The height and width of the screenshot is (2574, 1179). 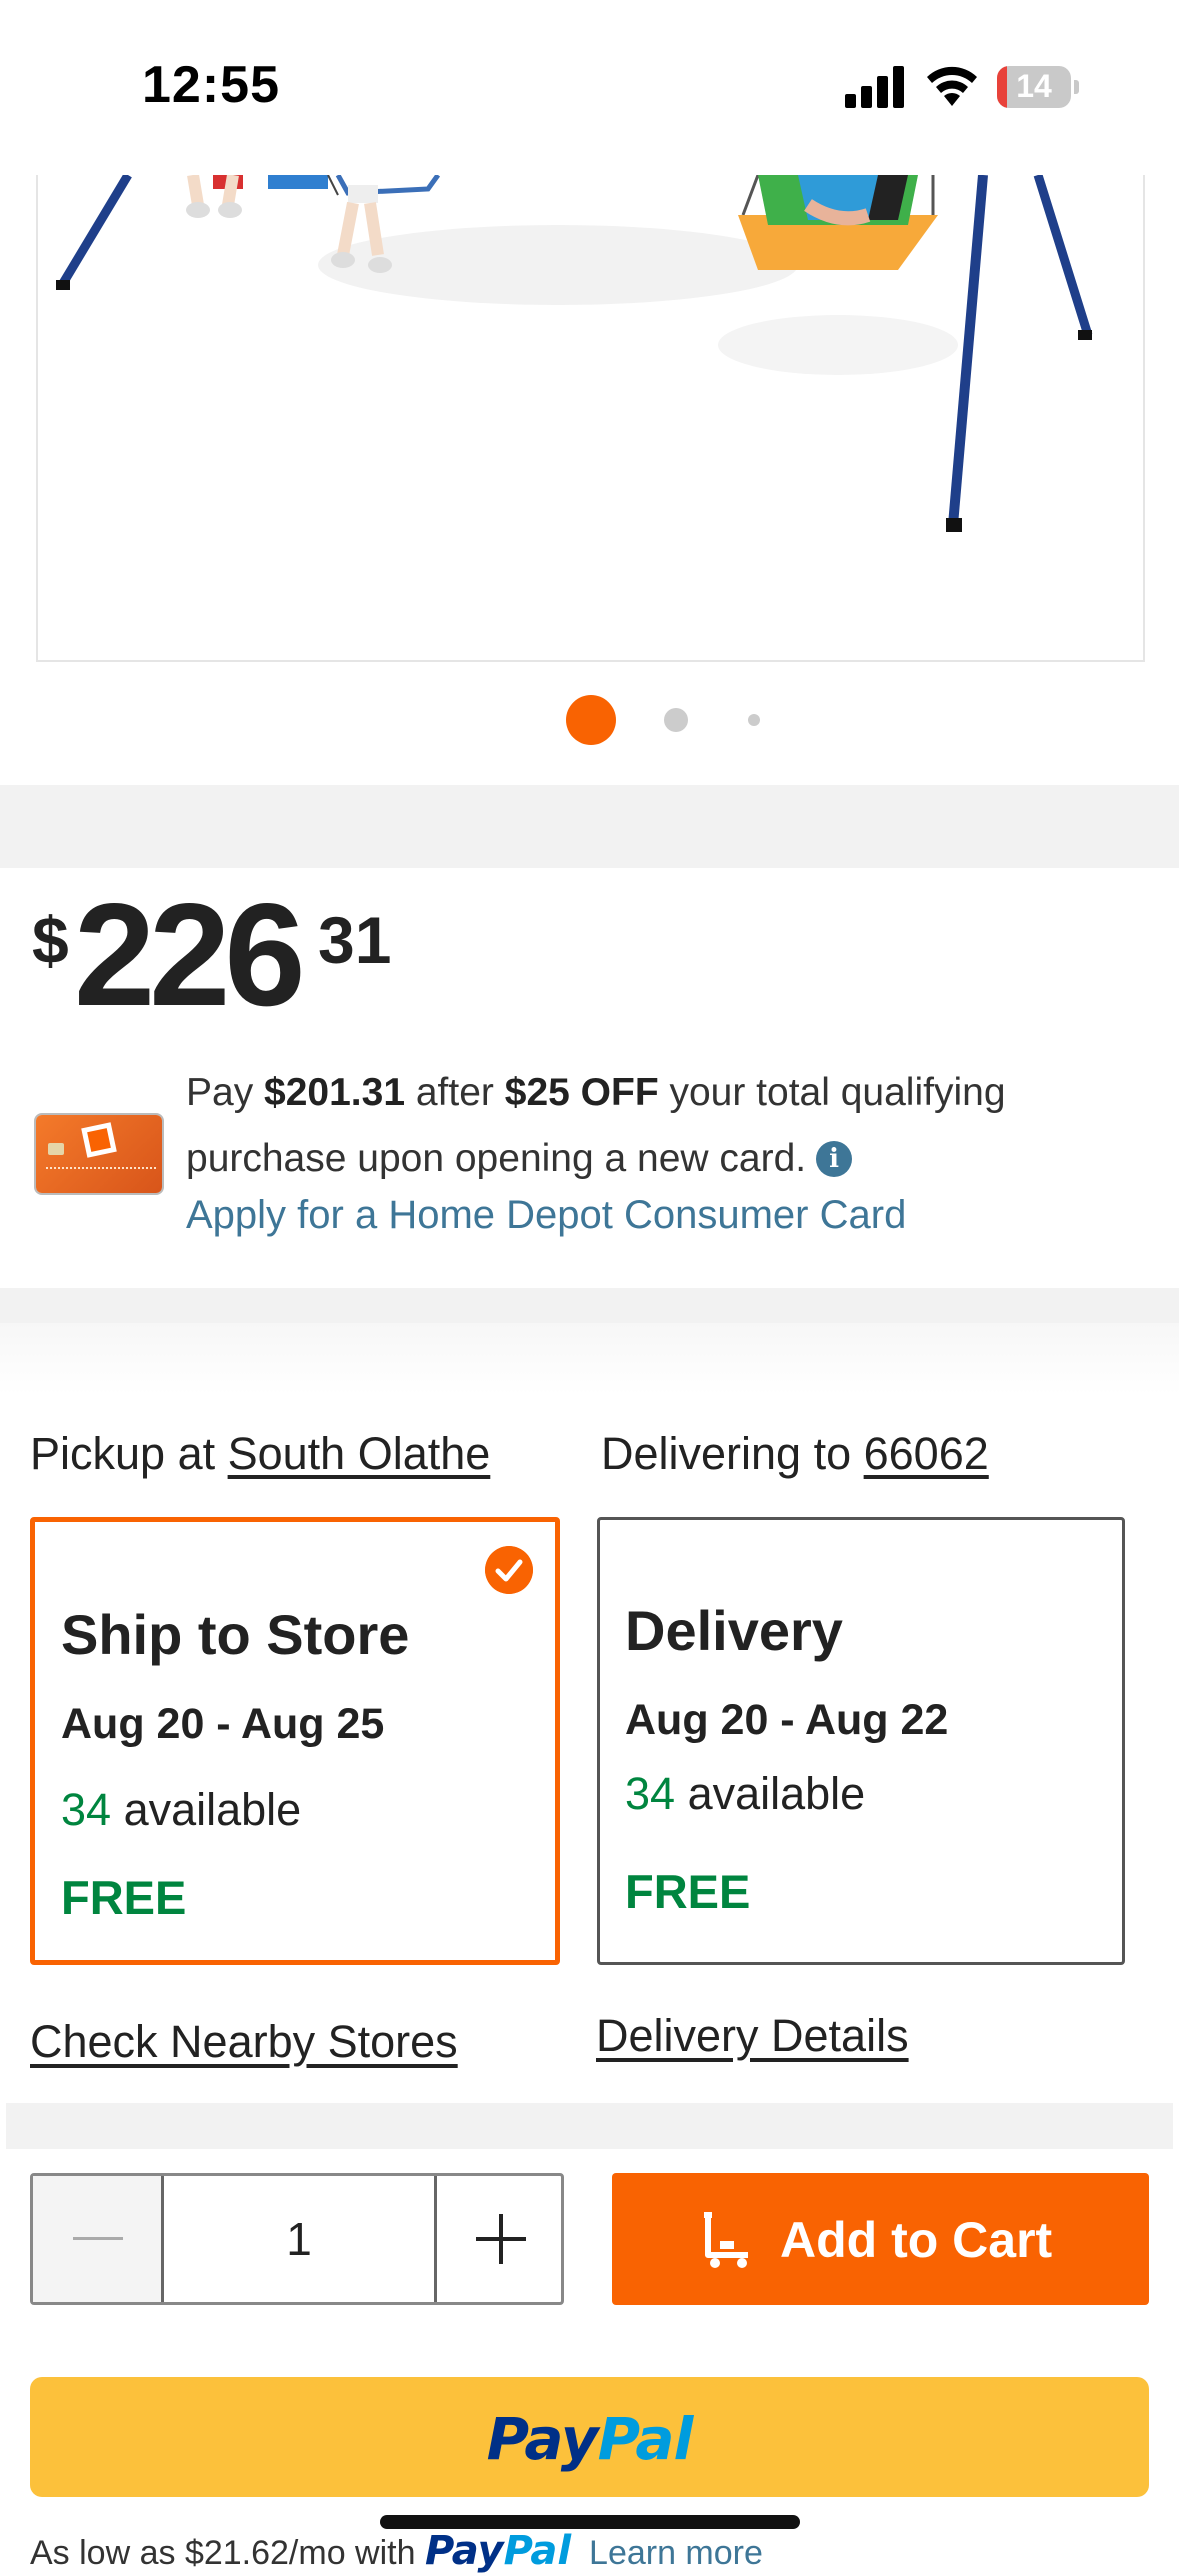 I want to click on delivery-dates: Aug 20 - Aug 22, so click(x=787, y=1720).